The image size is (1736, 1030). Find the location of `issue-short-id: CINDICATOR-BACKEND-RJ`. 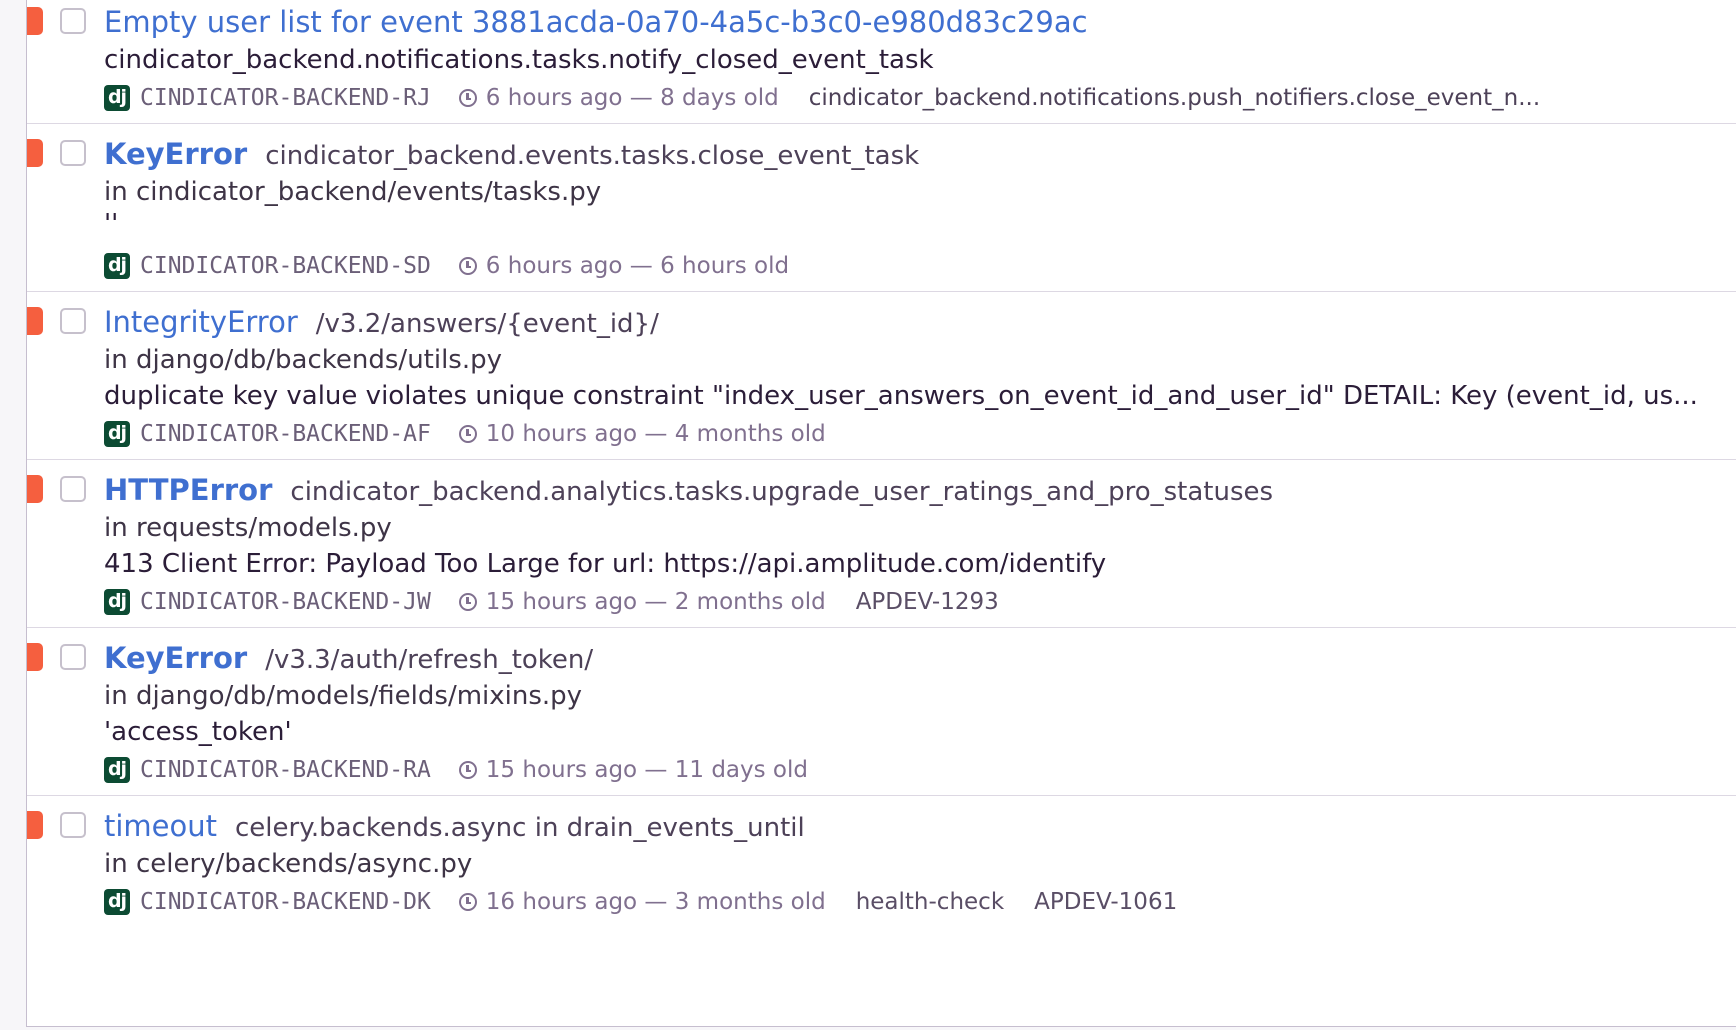

issue-short-id: CINDICATOR-BACKEND-RJ is located at coordinates (285, 98).